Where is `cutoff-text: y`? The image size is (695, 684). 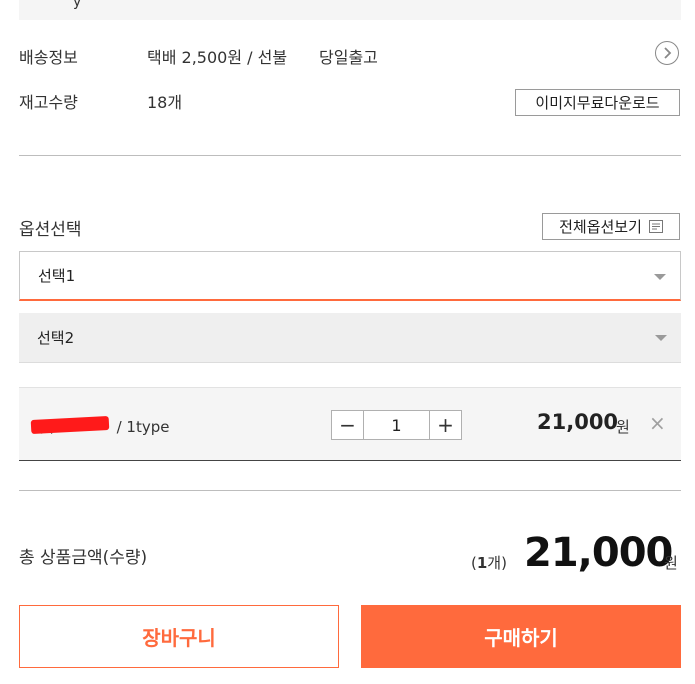 cutoff-text: y is located at coordinates (77, 5).